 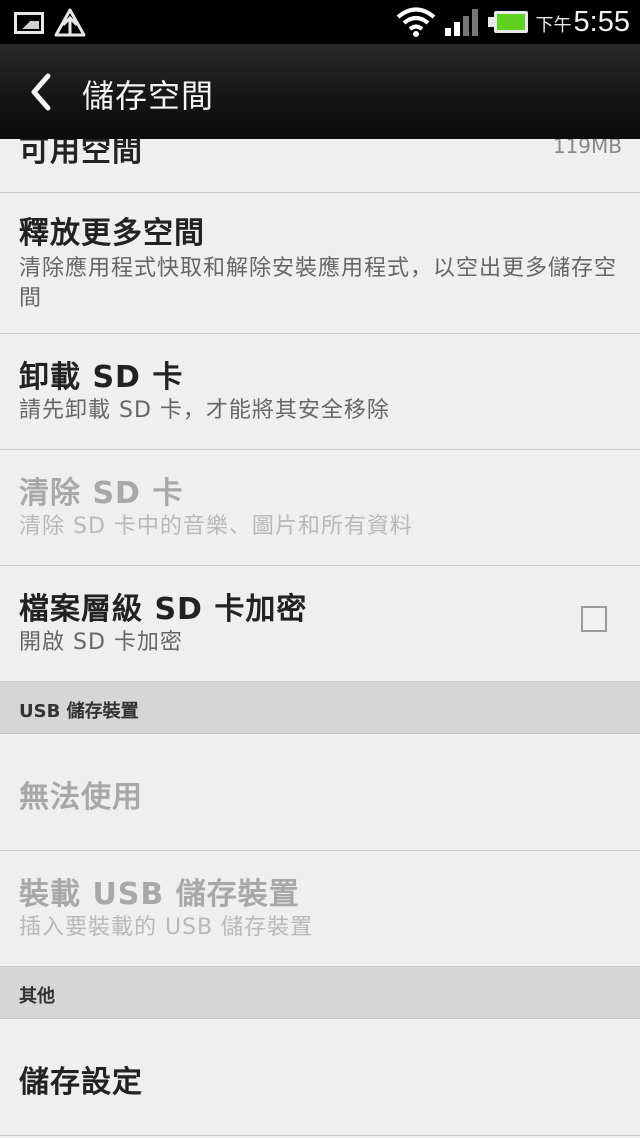 I want to click on mount-usb-row: 裝載 USB 儲存裝置 插入要裝載的 USB 儲存裝置, so click(x=320, y=909).